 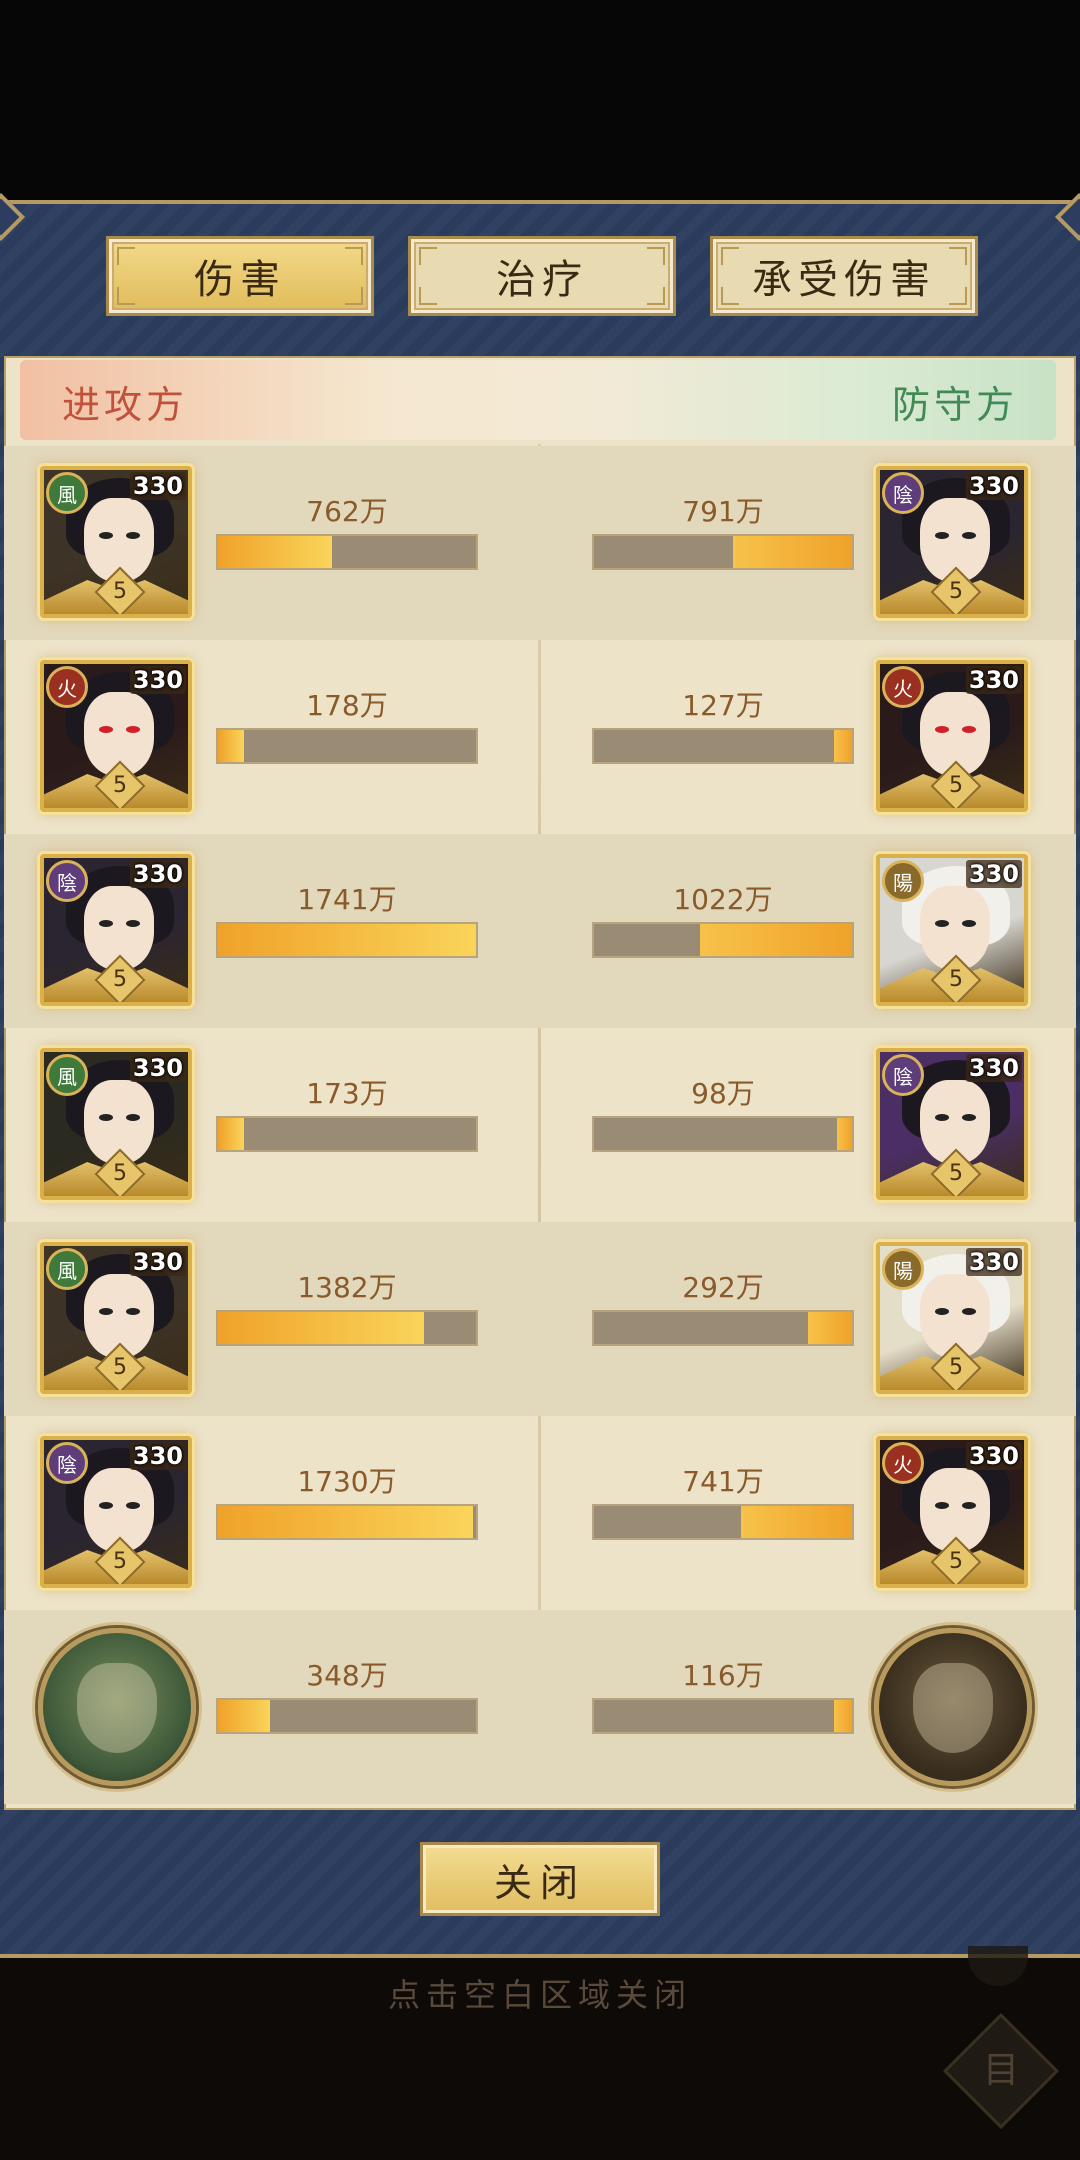 I want to click on defender-damage-value: 116万, so click(x=723, y=1675).